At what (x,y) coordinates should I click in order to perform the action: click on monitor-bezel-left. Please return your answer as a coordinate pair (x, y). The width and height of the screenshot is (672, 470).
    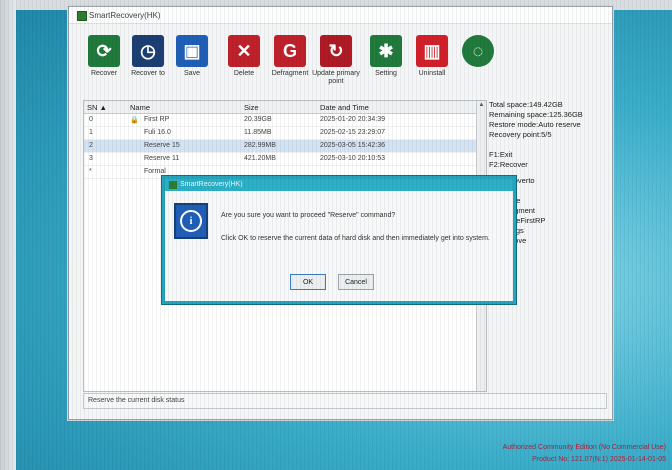
    Looking at the image, I should click on (8, 235).